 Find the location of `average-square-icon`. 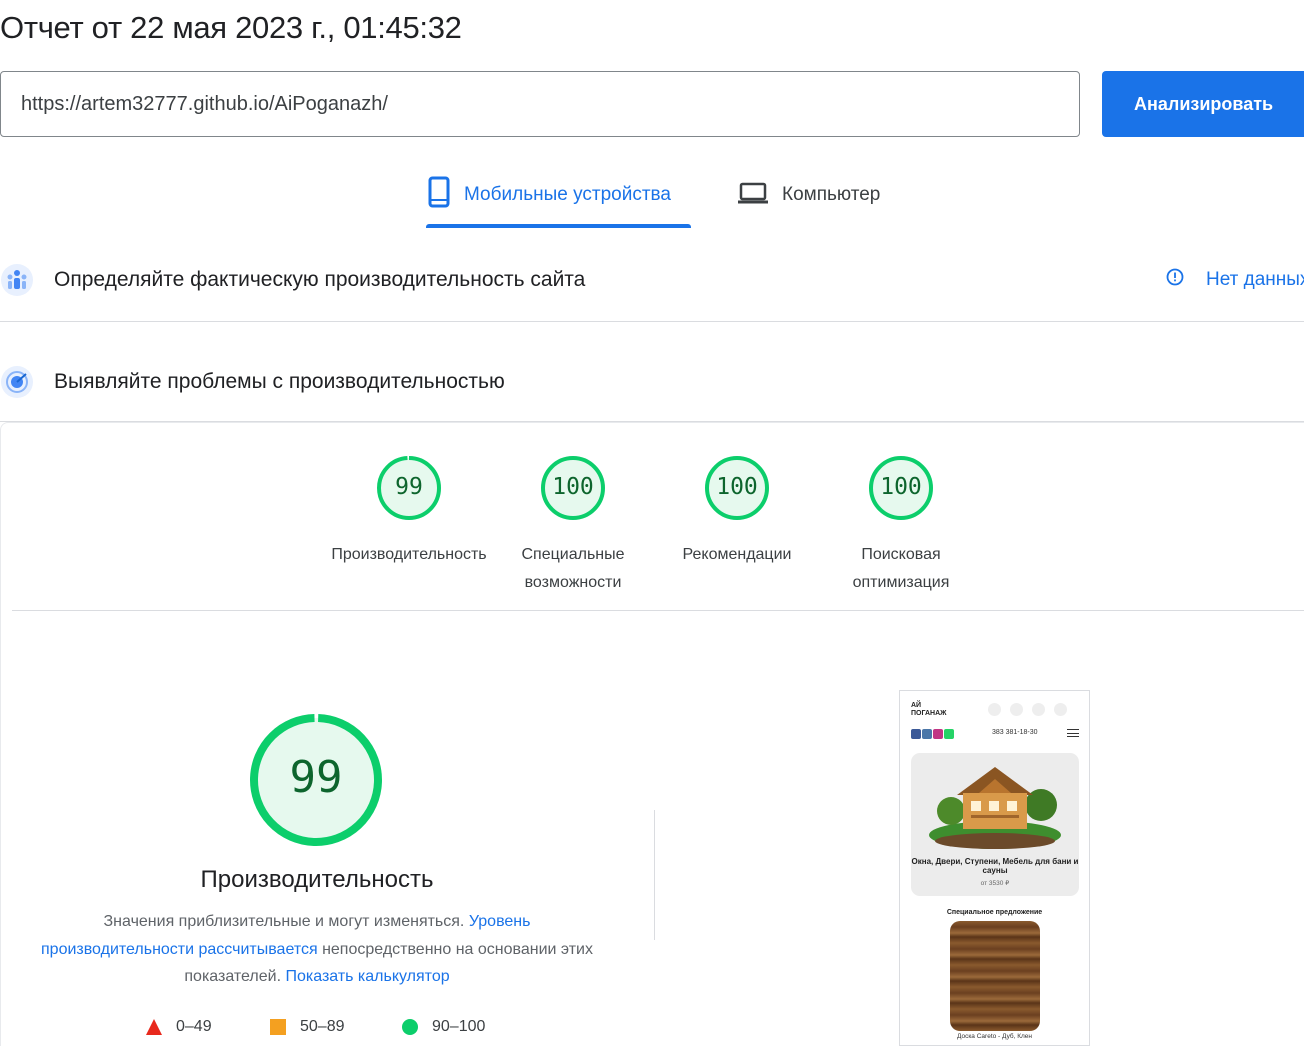

average-square-icon is located at coordinates (278, 1027).